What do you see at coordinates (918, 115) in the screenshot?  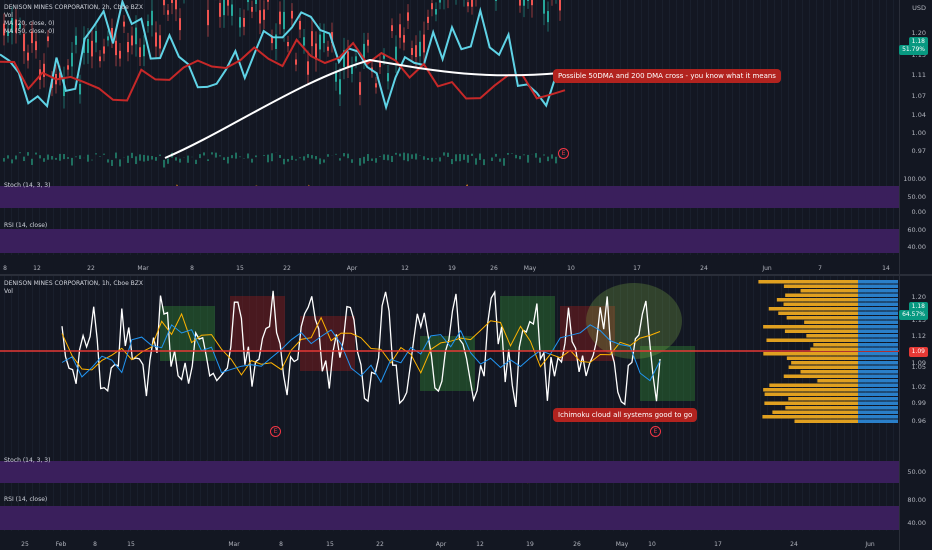 I see `price-tick: 1.04` at bounding box center [918, 115].